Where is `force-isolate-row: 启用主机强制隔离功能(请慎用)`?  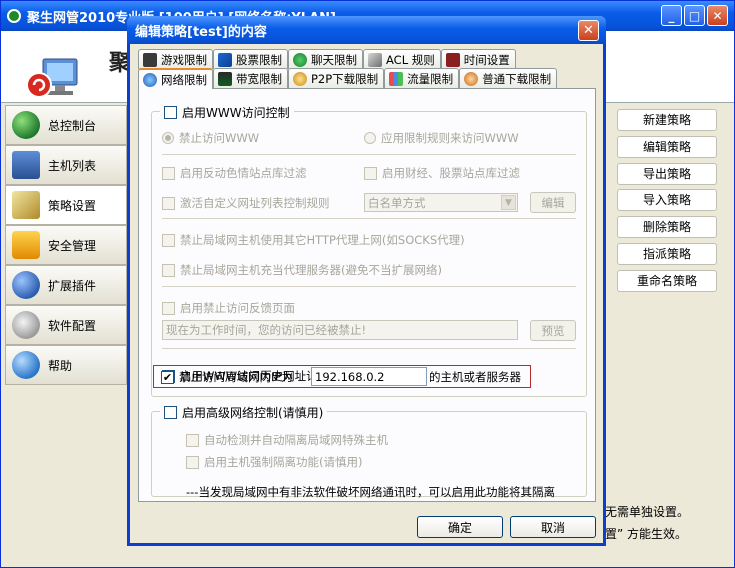
force-isolate-row: 启用主机强制隔离功能(请慎用) is located at coordinates (274, 462).